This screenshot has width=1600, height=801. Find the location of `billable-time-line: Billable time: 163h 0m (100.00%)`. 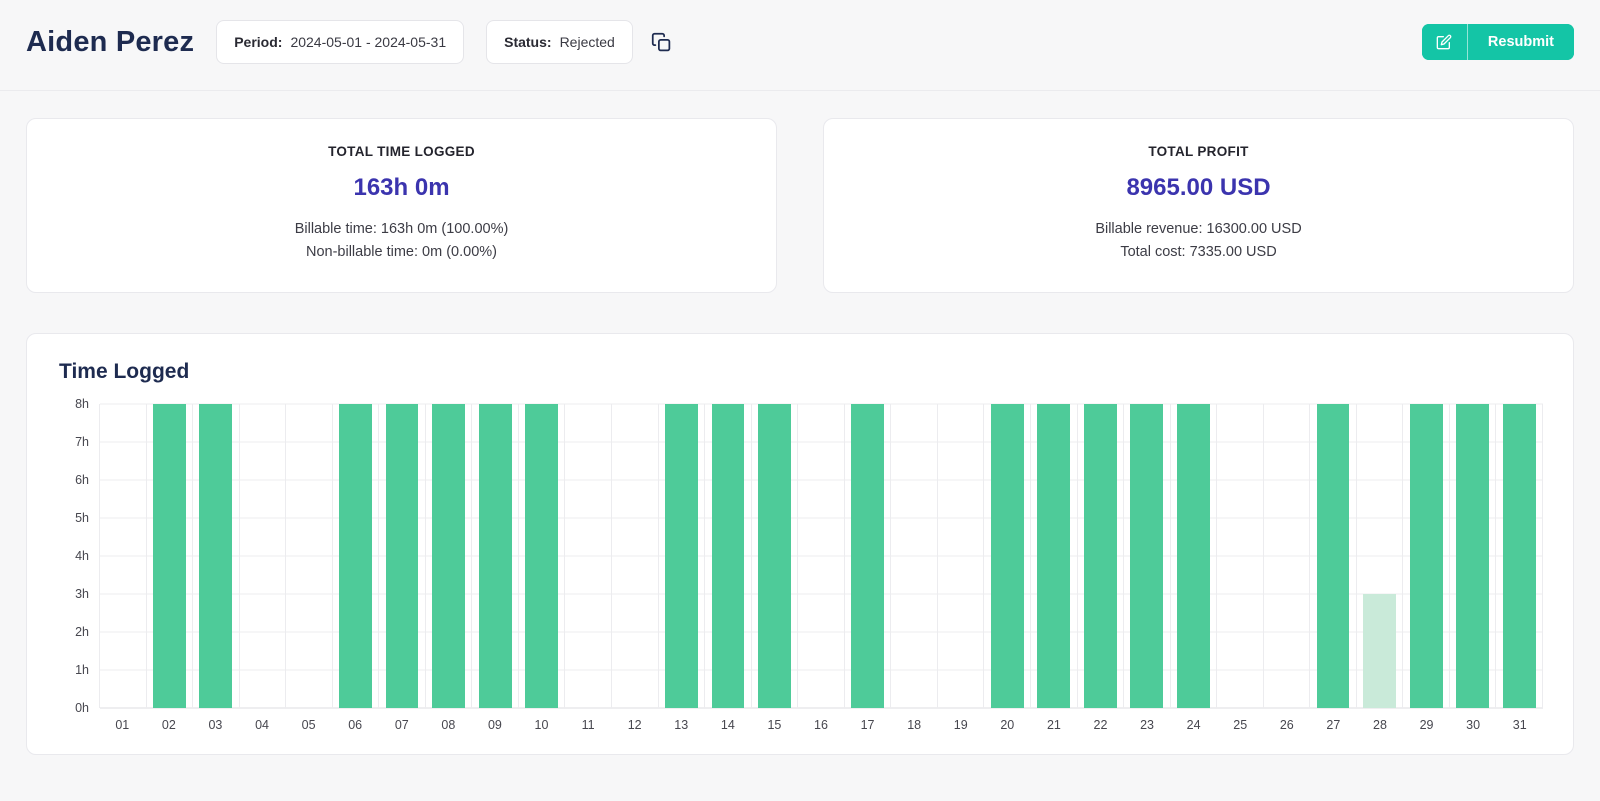

billable-time-line: Billable time: 163h 0m (100.00%) is located at coordinates (401, 229).